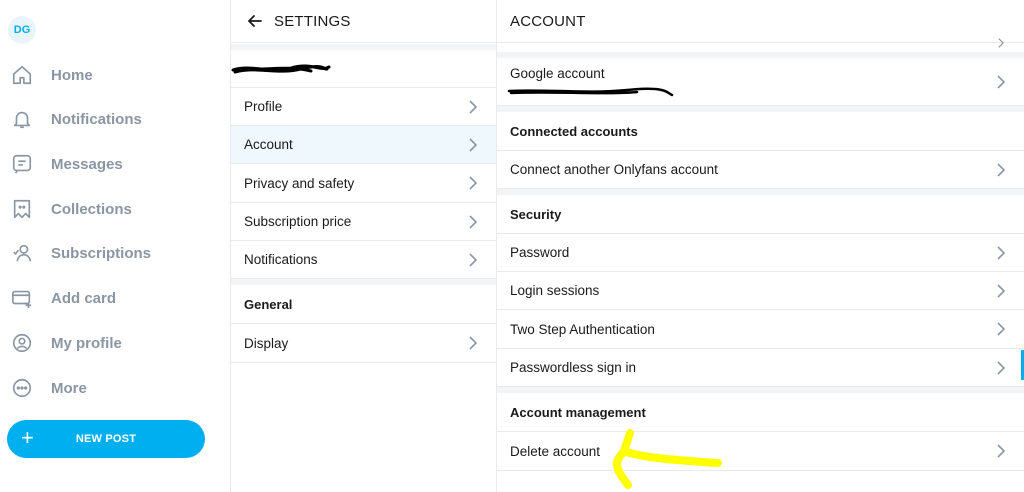  I want to click on message-icon, so click(22, 164).